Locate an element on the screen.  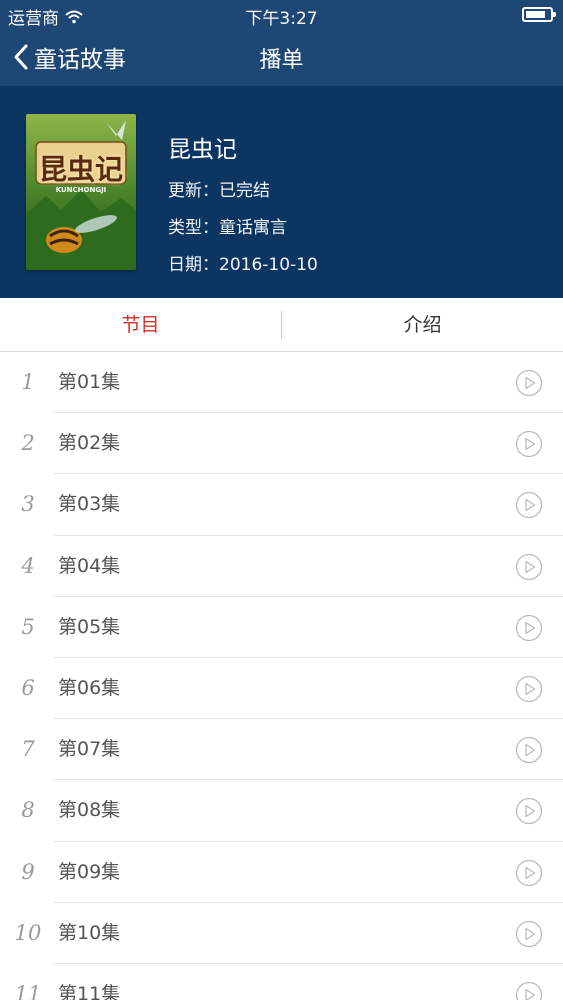
episode-number: 2 is located at coordinates (28, 443).